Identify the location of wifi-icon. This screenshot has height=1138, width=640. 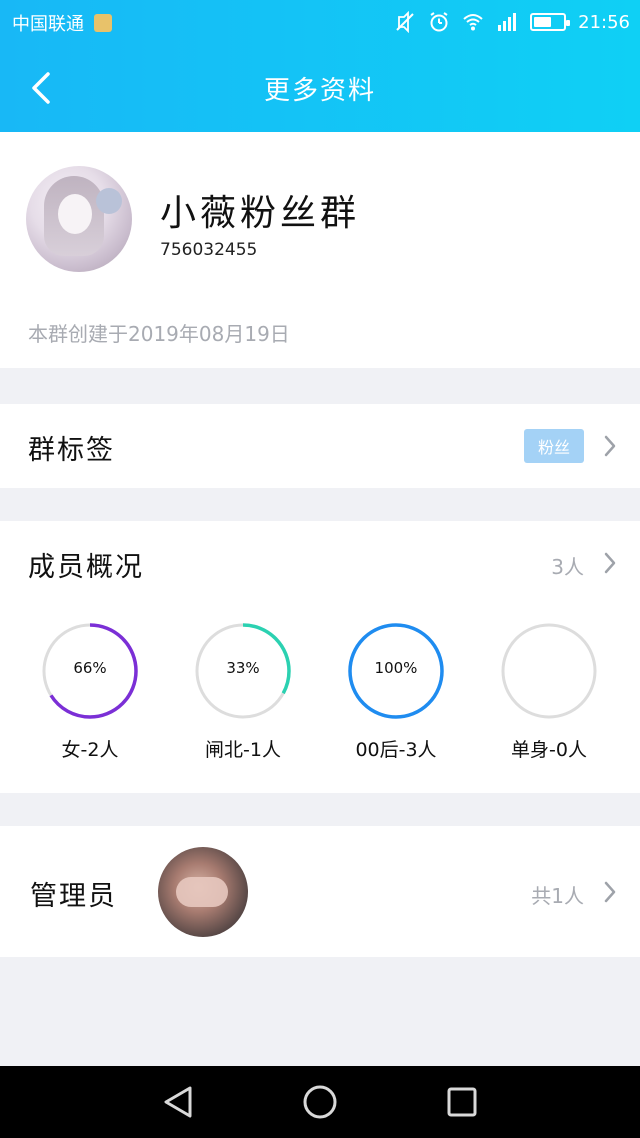
(473, 22).